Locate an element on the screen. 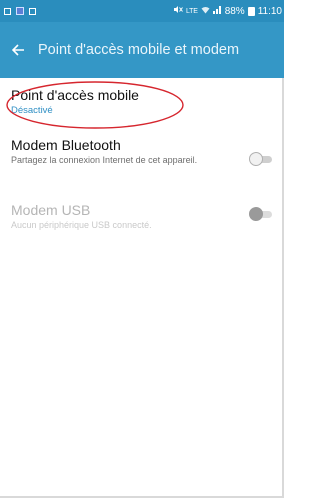 Image resolution: width=320 pixels, height=498 pixels. wifi-icon is located at coordinates (205, 11).